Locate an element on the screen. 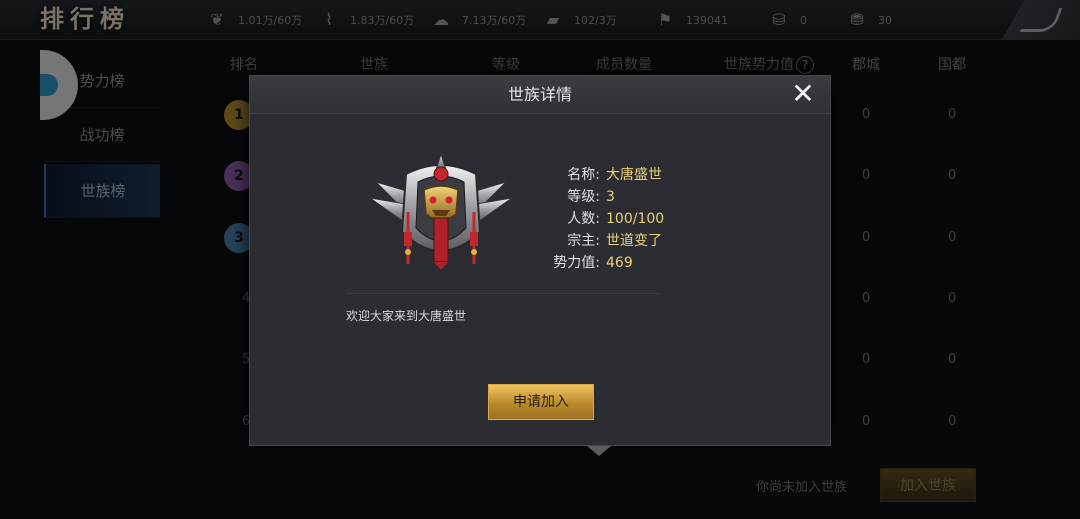  info-row-members: 人数: 100/100 is located at coordinates (634, 219).